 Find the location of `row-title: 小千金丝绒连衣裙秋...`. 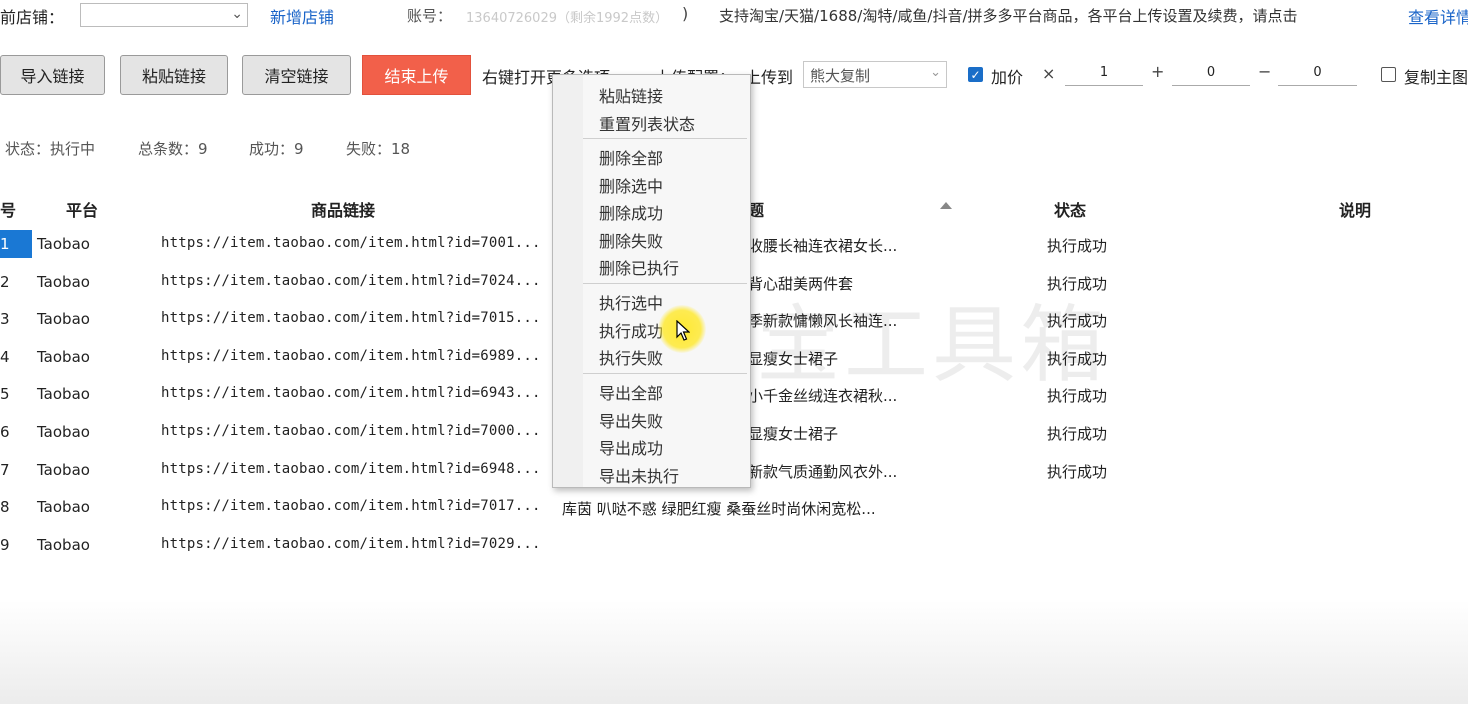

row-title: 小千金丝绒连衣裙秋... is located at coordinates (823, 396).